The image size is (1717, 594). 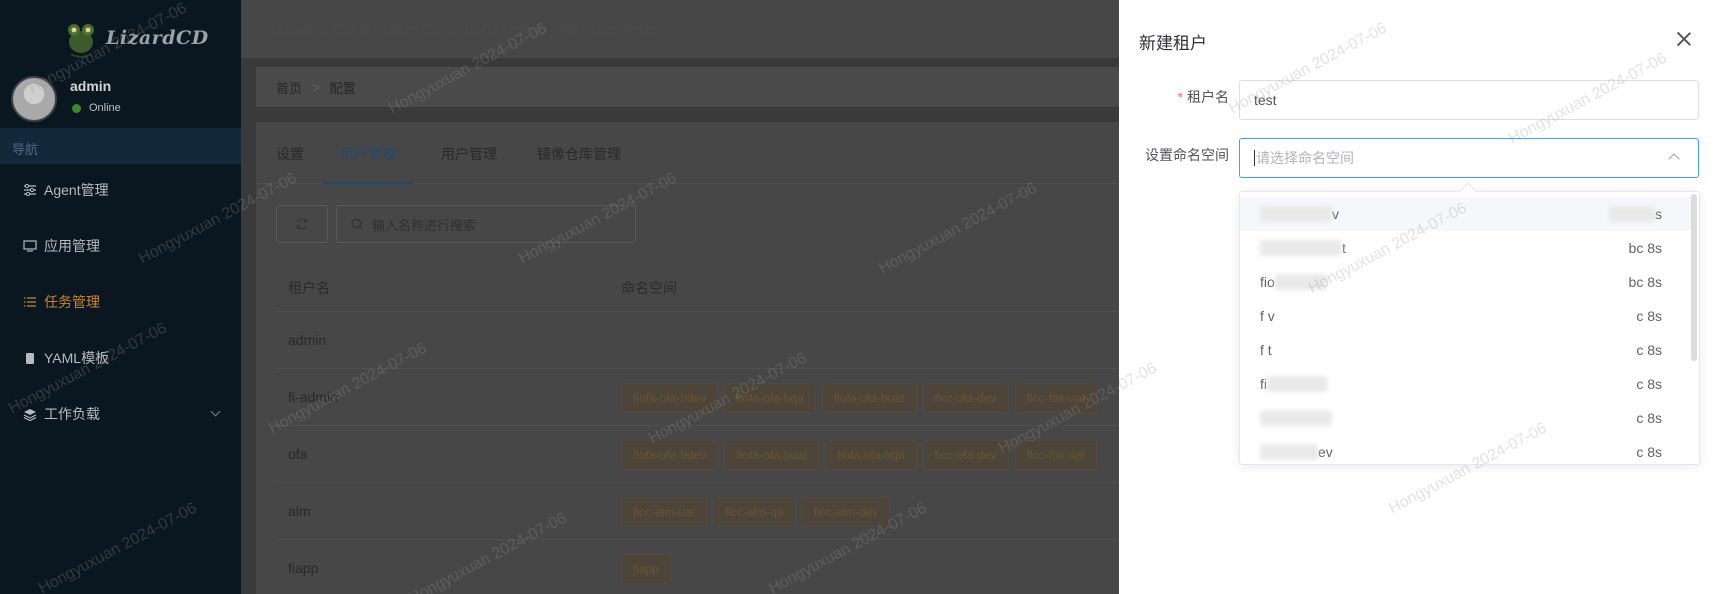 I want to click on close-icon, so click(x=1684, y=39).